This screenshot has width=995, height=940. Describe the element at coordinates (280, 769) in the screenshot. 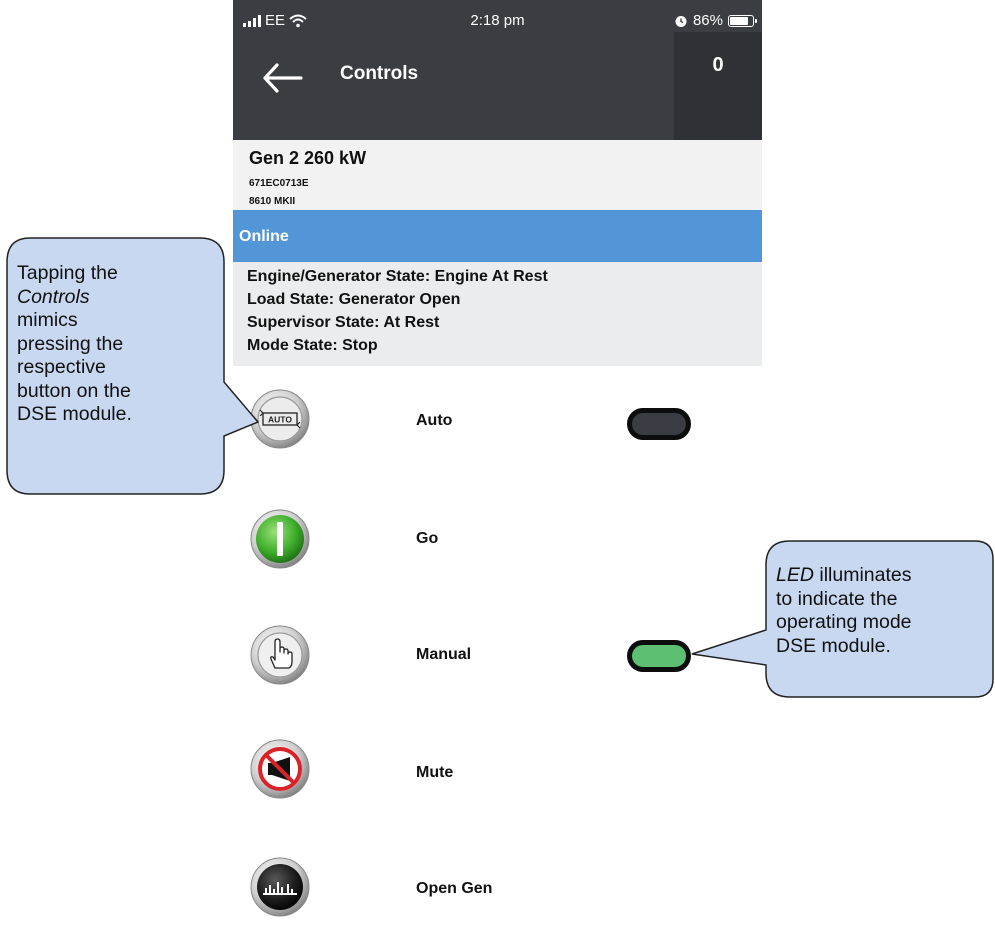

I see `mute-horn-icon` at that location.